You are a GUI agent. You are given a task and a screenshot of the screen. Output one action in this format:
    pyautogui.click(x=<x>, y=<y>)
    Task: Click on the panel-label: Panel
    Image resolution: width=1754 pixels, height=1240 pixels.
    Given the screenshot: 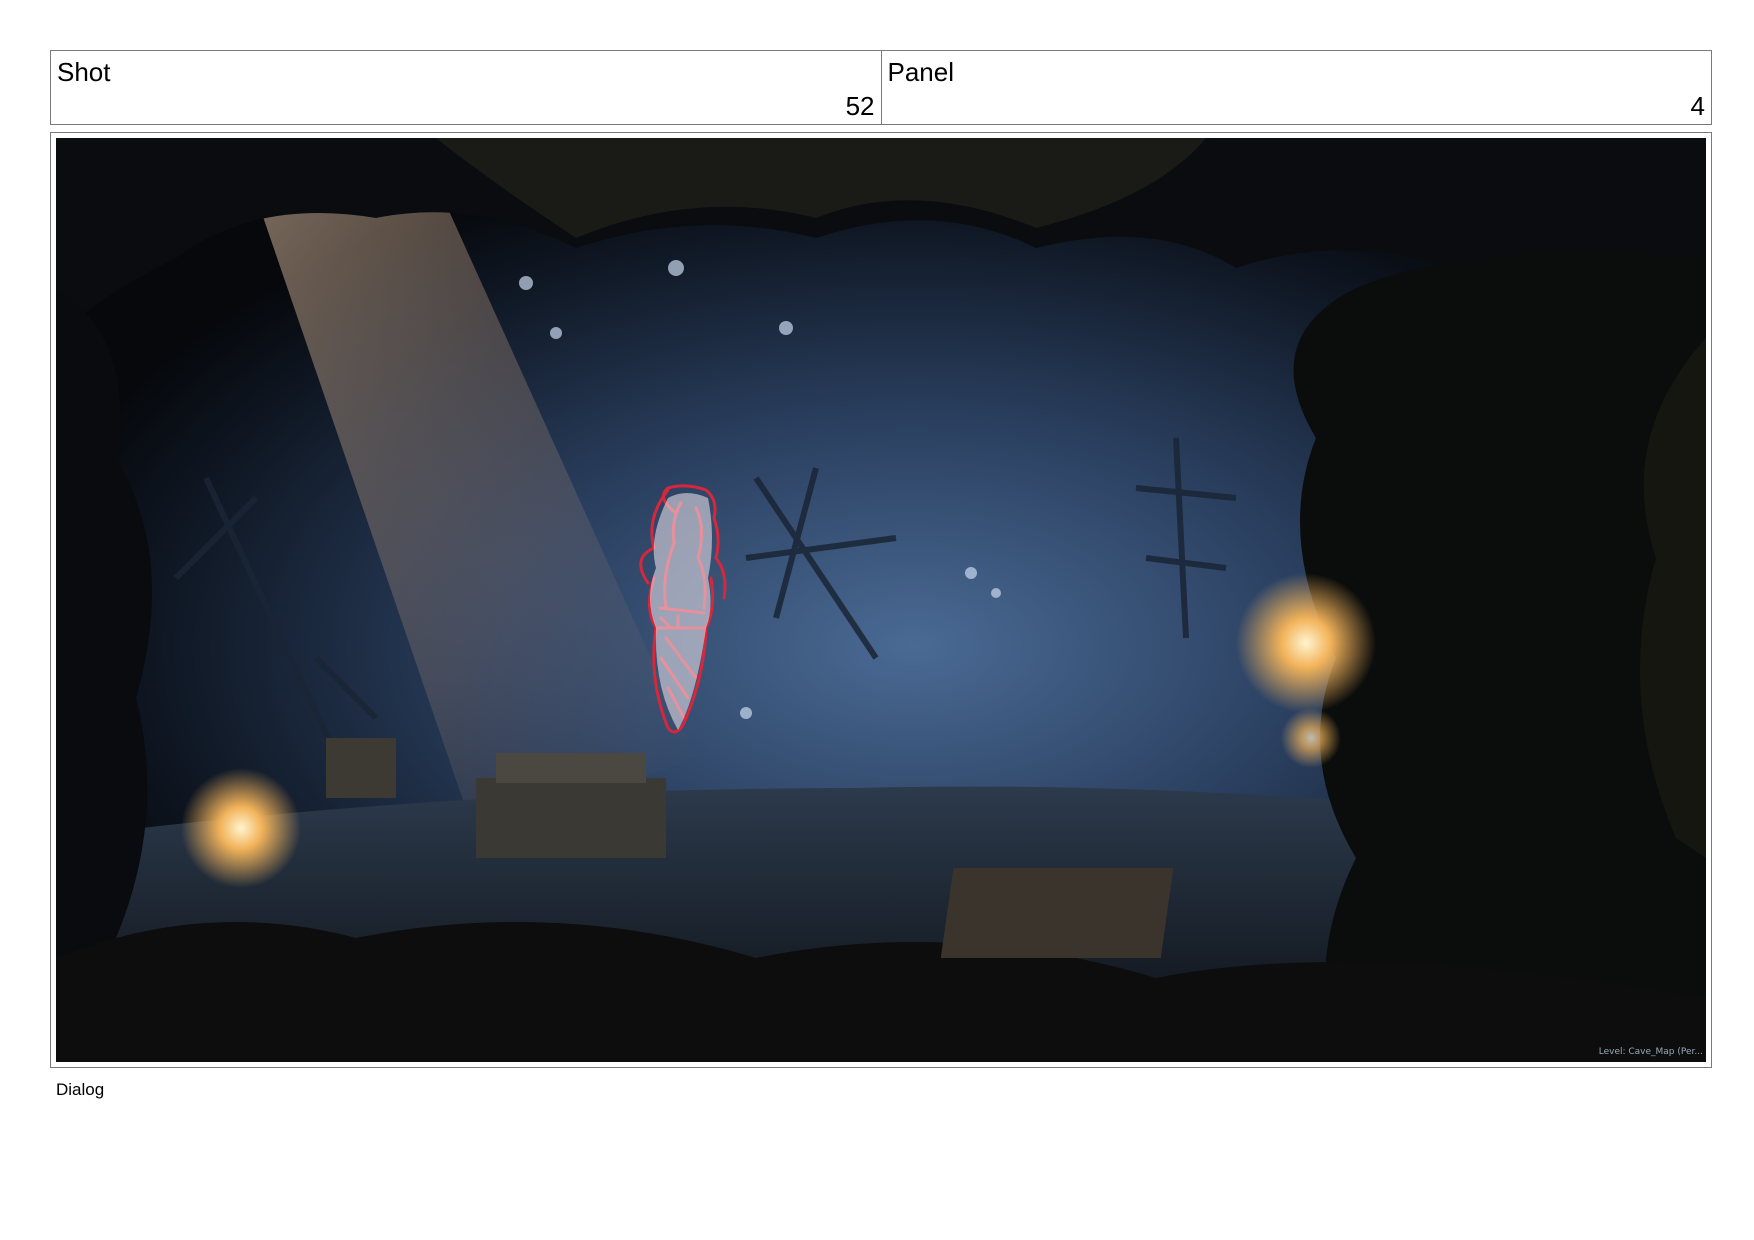 What is the action you would take?
    pyautogui.click(x=921, y=72)
    